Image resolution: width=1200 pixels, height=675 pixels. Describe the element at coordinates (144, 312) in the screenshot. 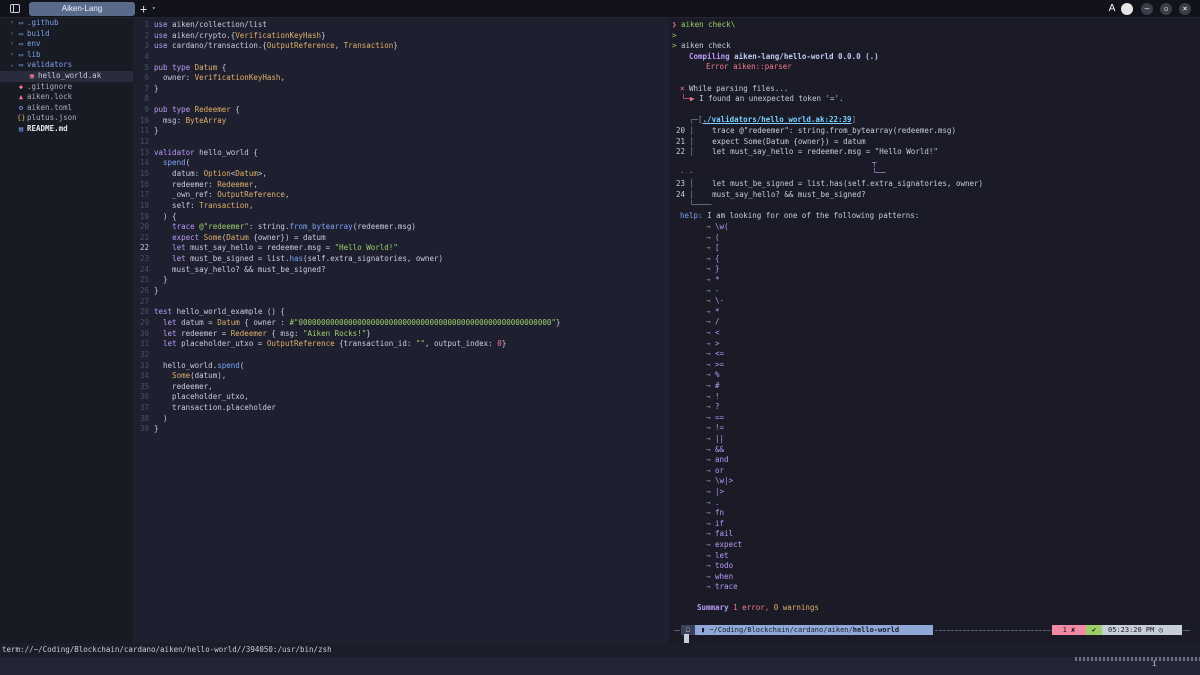

I see `line-number: 28` at that location.